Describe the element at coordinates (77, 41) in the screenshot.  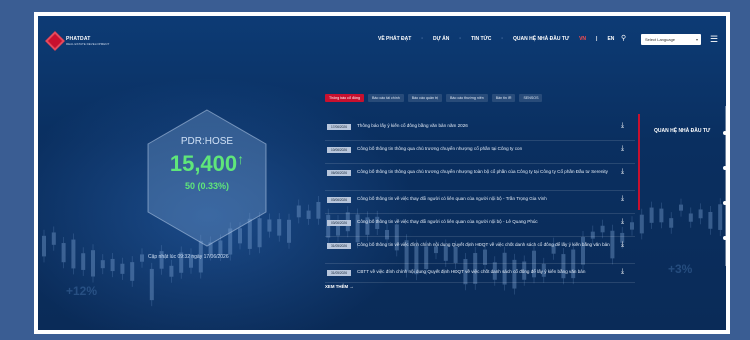
I see `logo: PHATDAT REAL ESTATE DEVELOPMENT` at that location.